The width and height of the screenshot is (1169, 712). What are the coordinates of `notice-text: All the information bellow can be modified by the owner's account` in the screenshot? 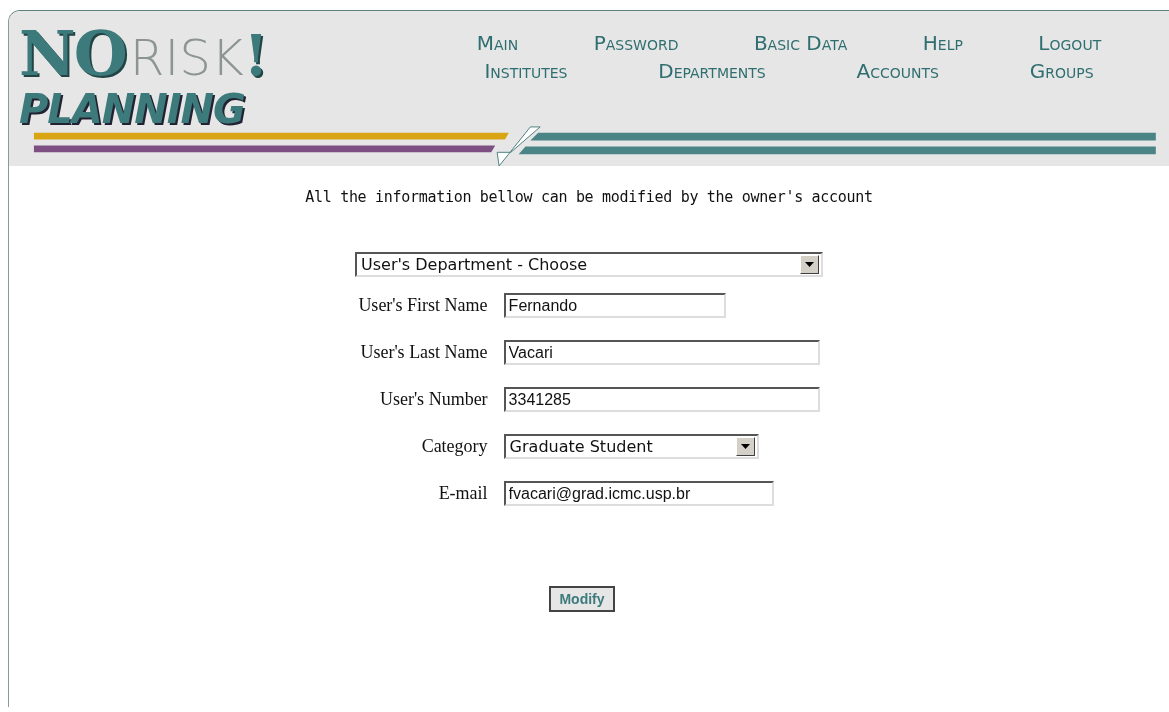 It's located at (589, 197).